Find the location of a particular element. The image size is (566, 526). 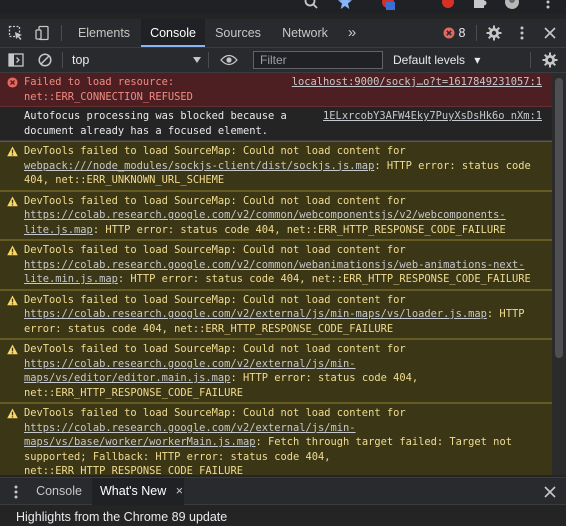

drawer-tab-console: Console is located at coordinates (59, 491).